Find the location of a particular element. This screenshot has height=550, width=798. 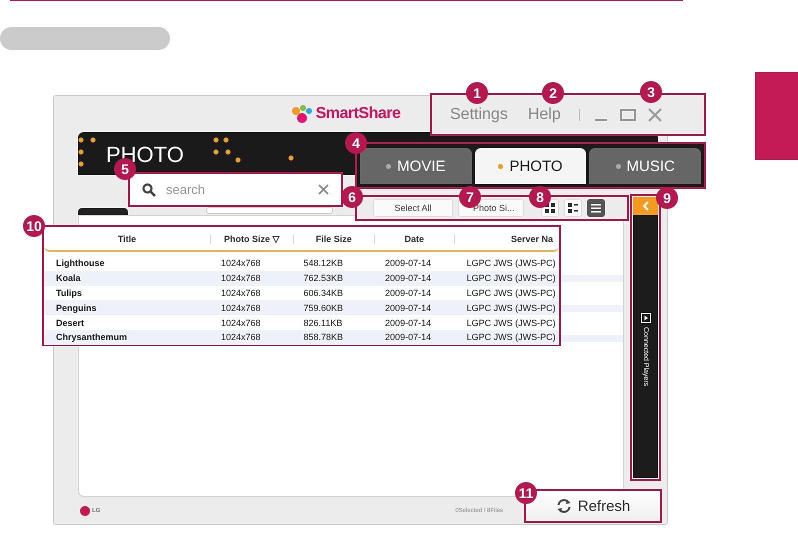

table-cell-text: Koala is located at coordinates (68, 278).